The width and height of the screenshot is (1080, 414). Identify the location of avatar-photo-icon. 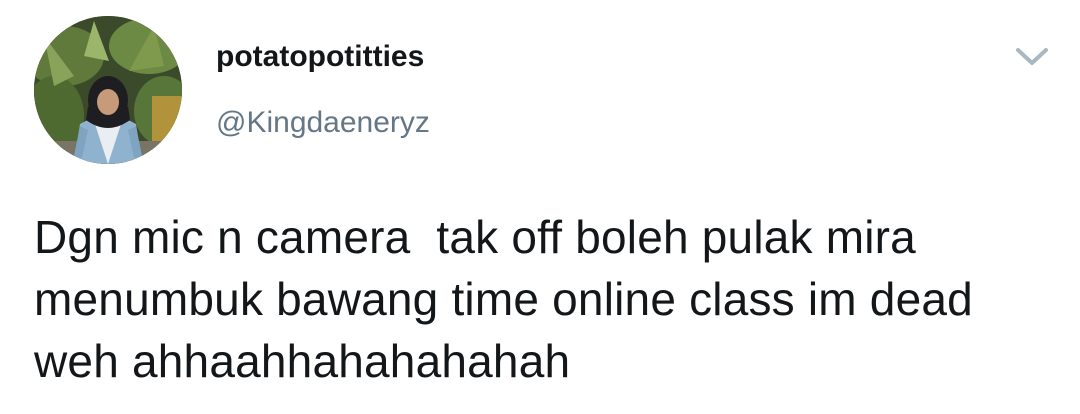
(108, 90).